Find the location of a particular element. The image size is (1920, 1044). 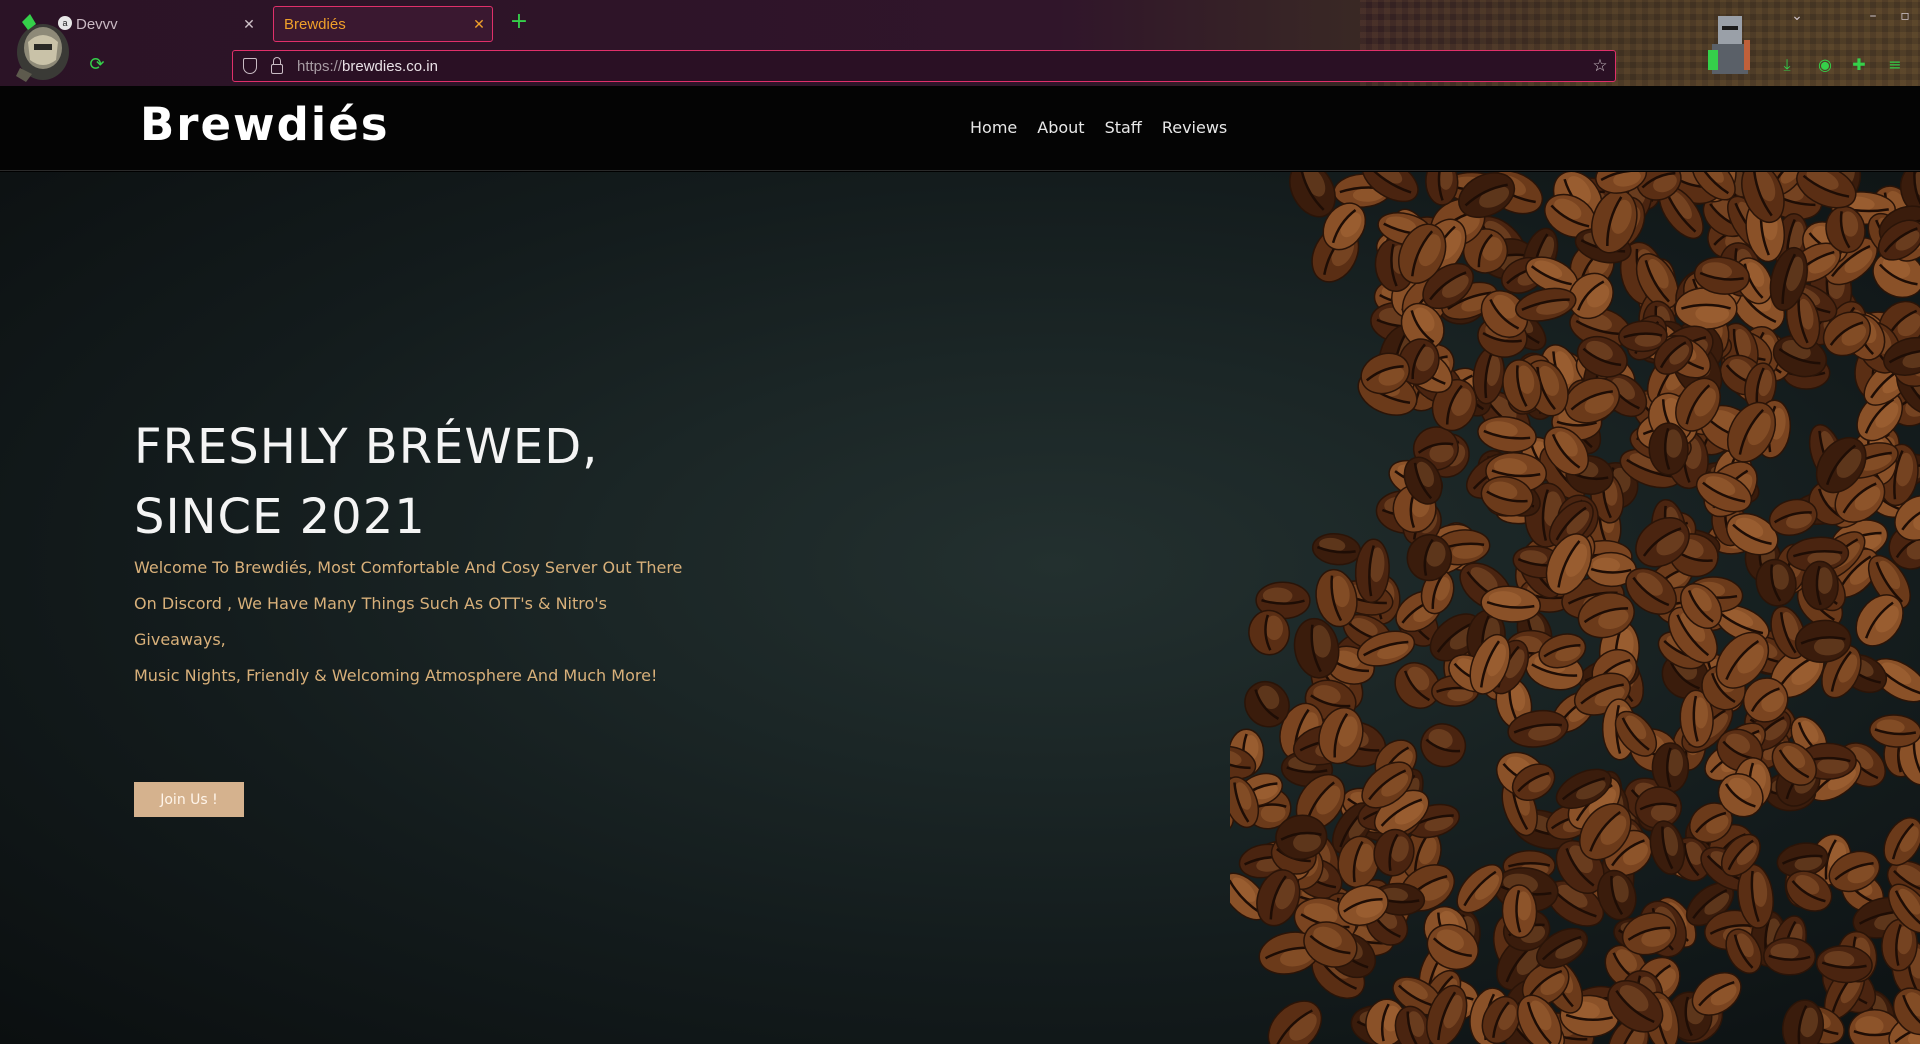

hero-title: FRESHLY BRÉWED, SINCE 2021 is located at coordinates (484, 482).